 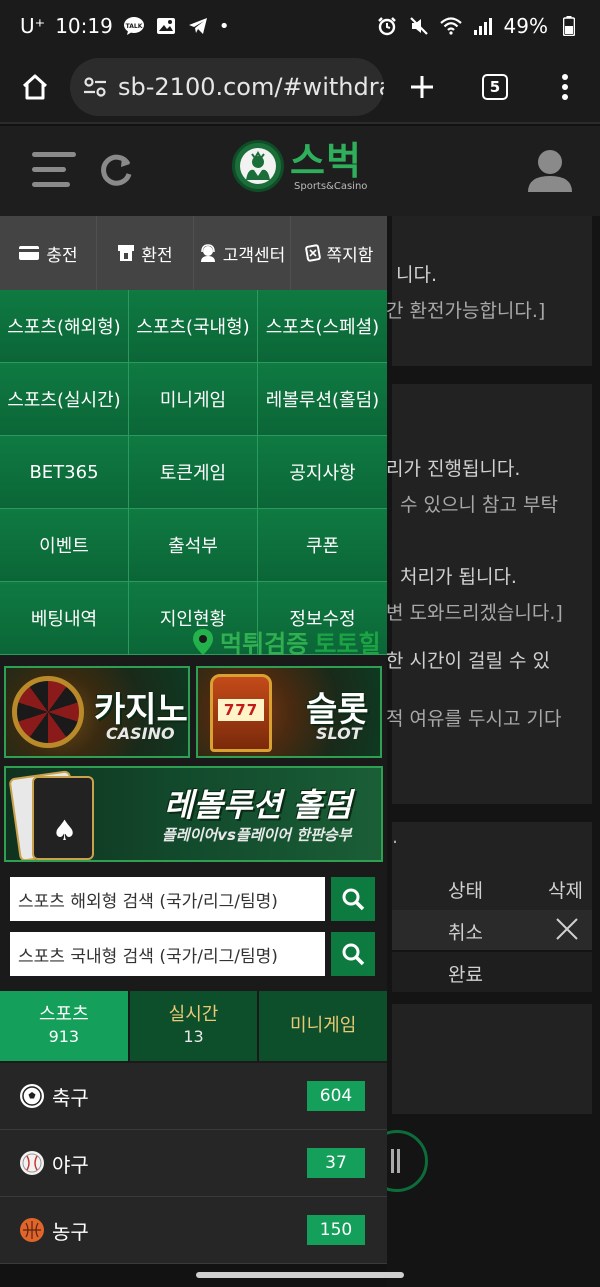 I want to click on home-icon, so click(x=35, y=87).